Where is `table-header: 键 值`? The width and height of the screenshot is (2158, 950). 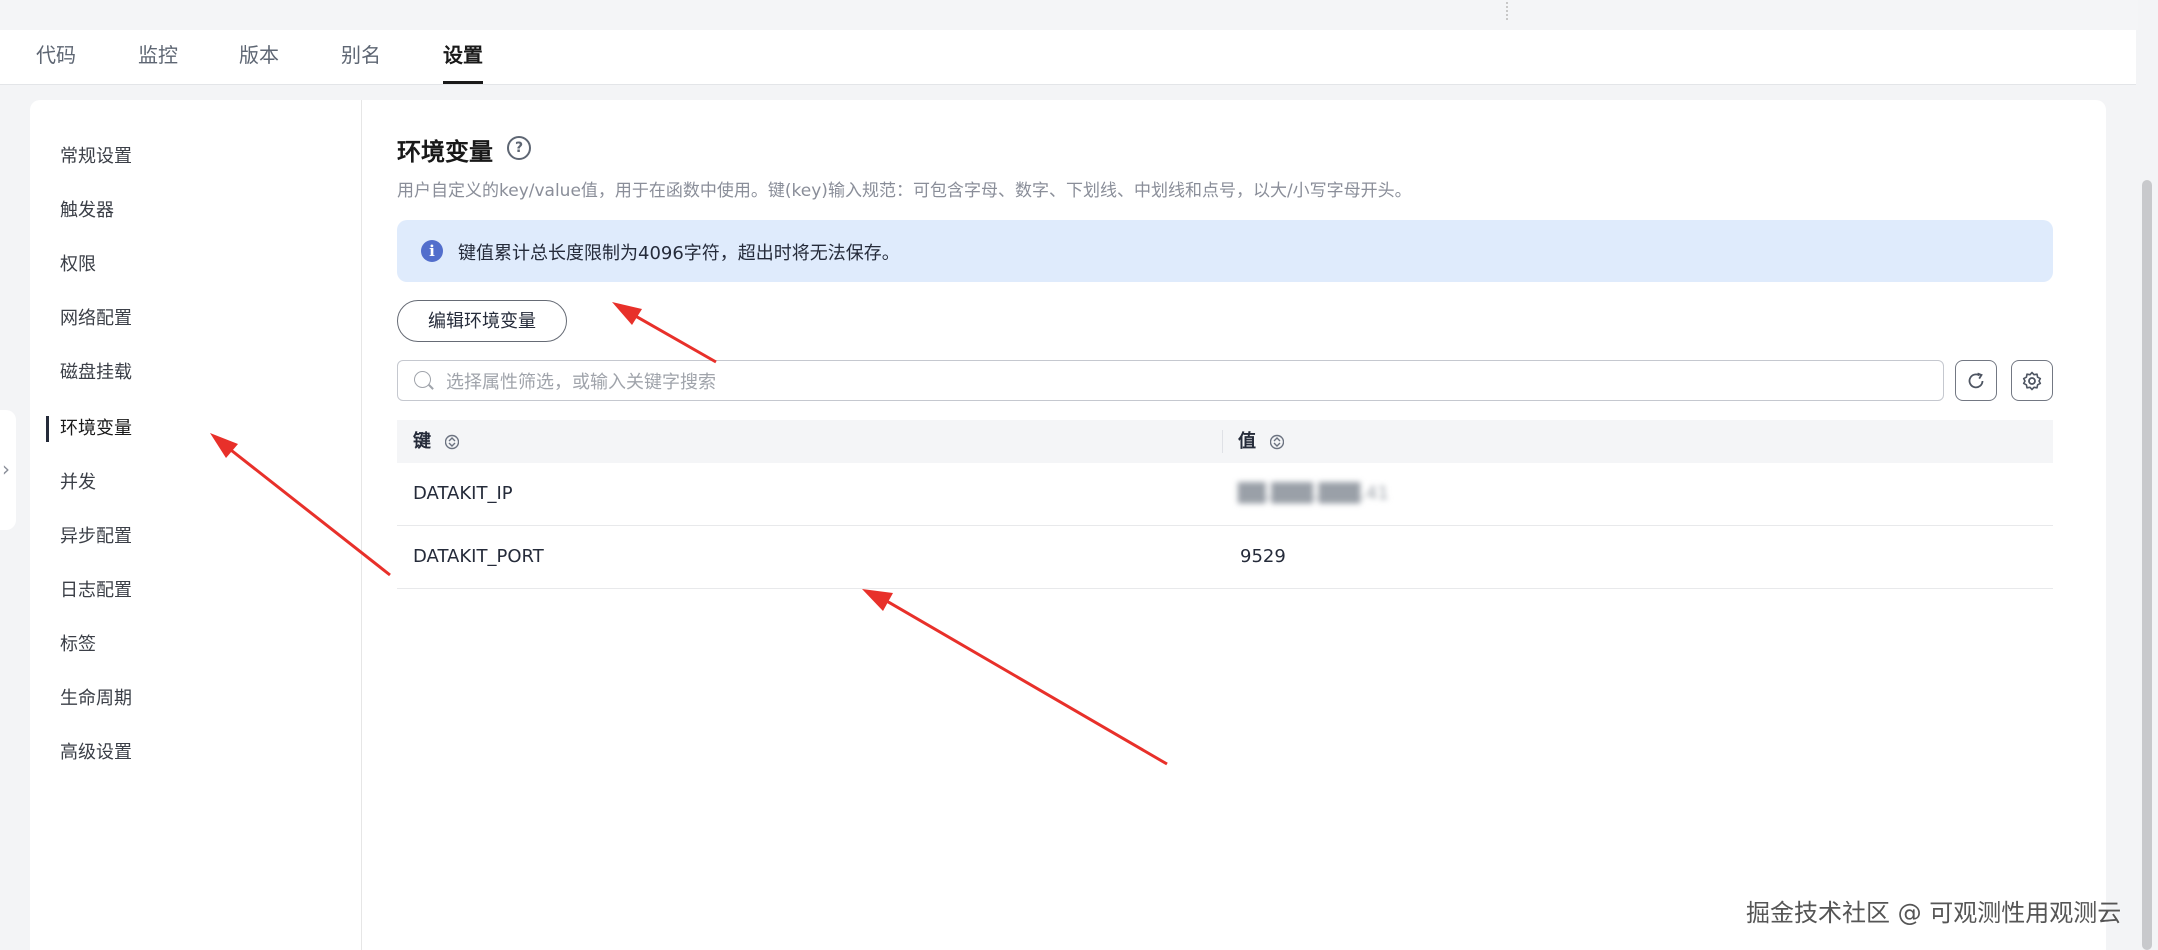
table-header: 键 值 is located at coordinates (1225, 441).